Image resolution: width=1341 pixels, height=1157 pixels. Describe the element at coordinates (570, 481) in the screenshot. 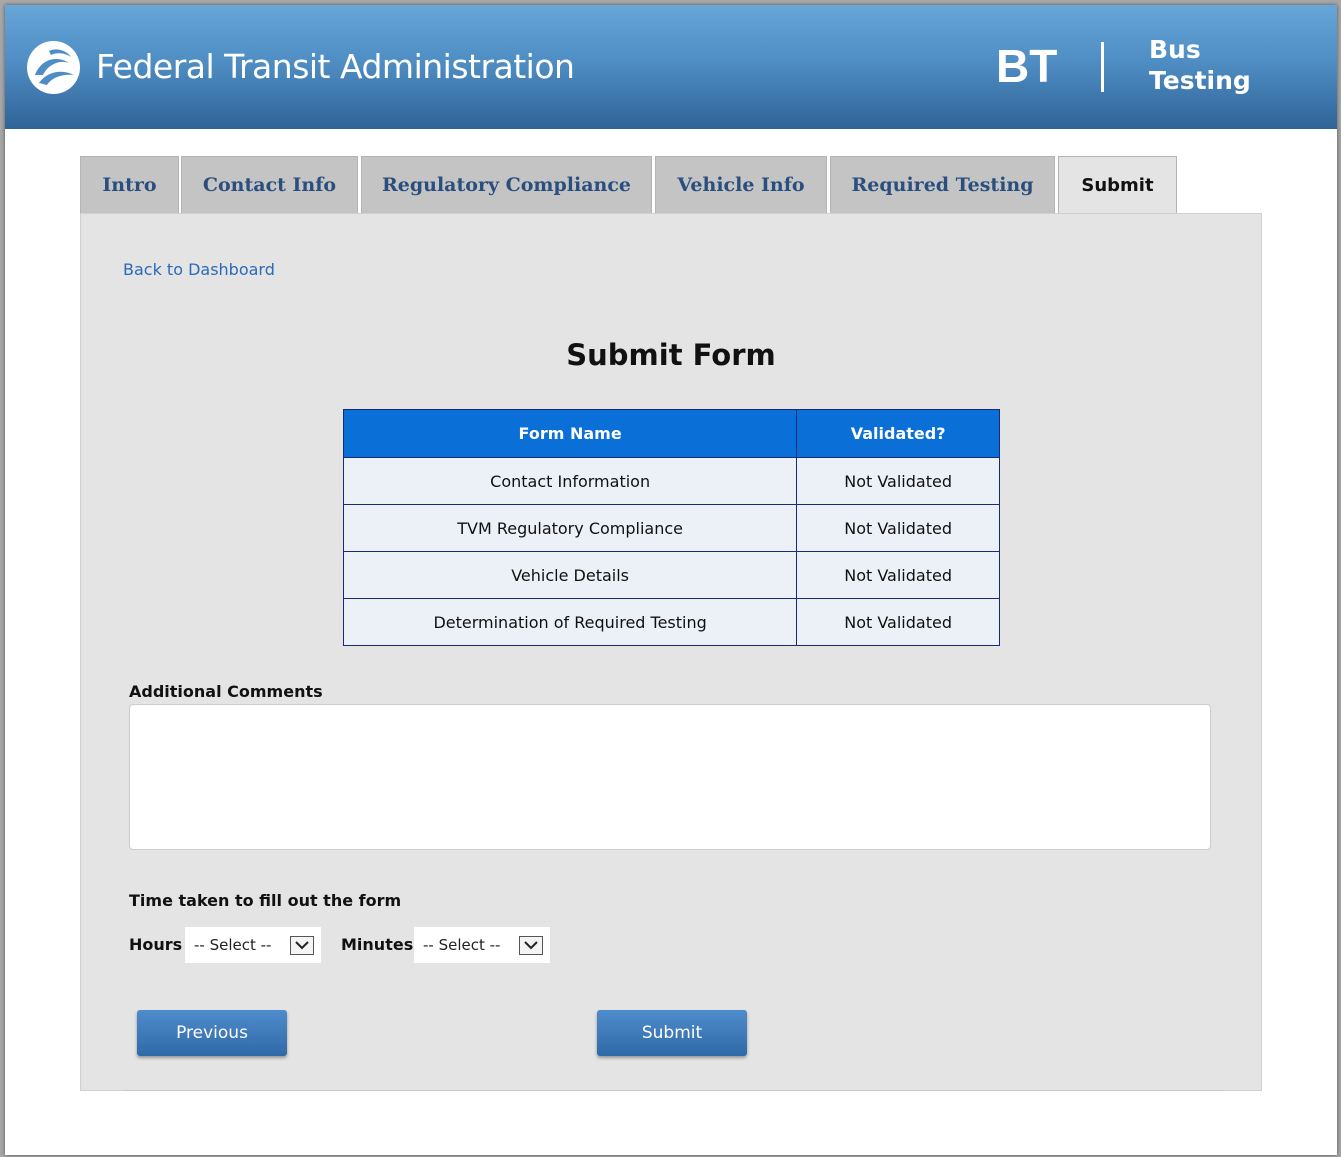

I see `form-name-cell: Contact Information` at that location.